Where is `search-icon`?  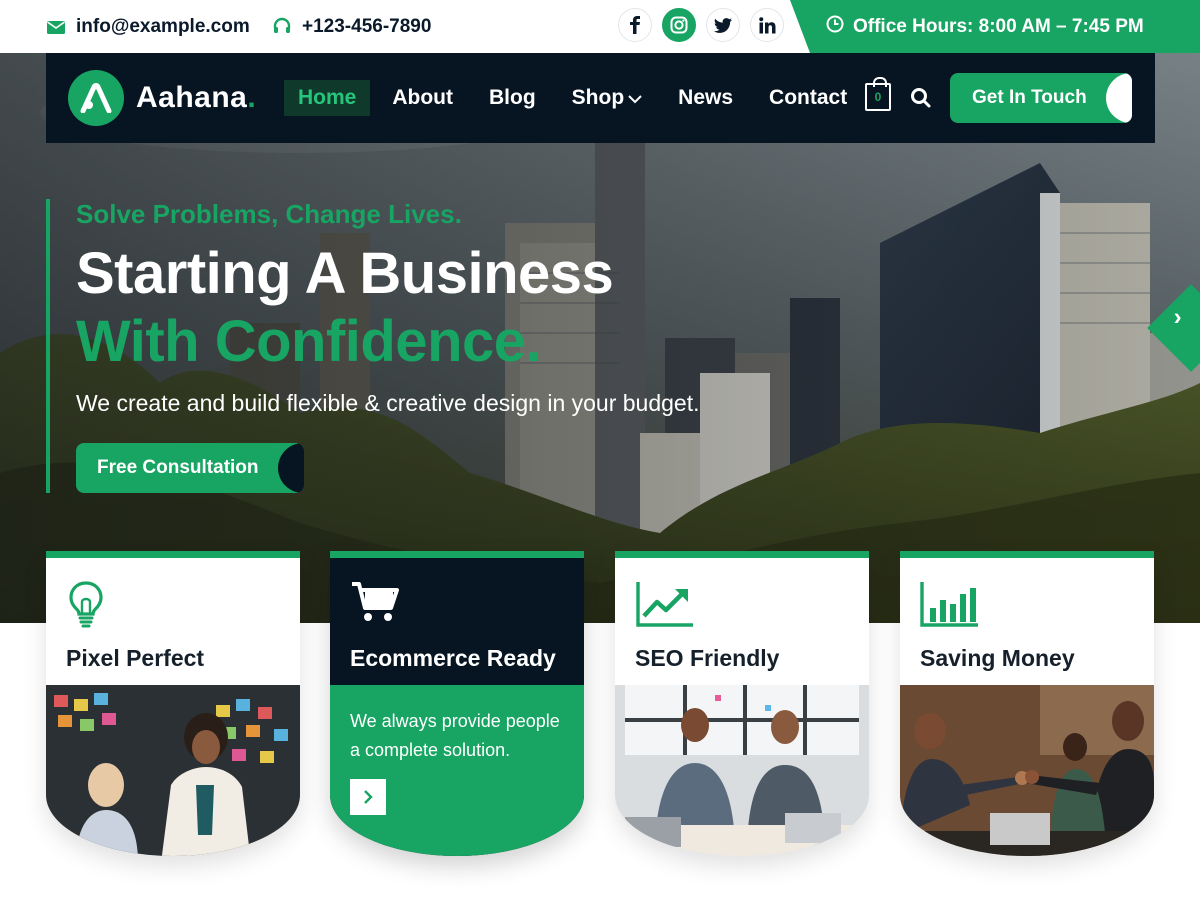
search-icon is located at coordinates (921, 98).